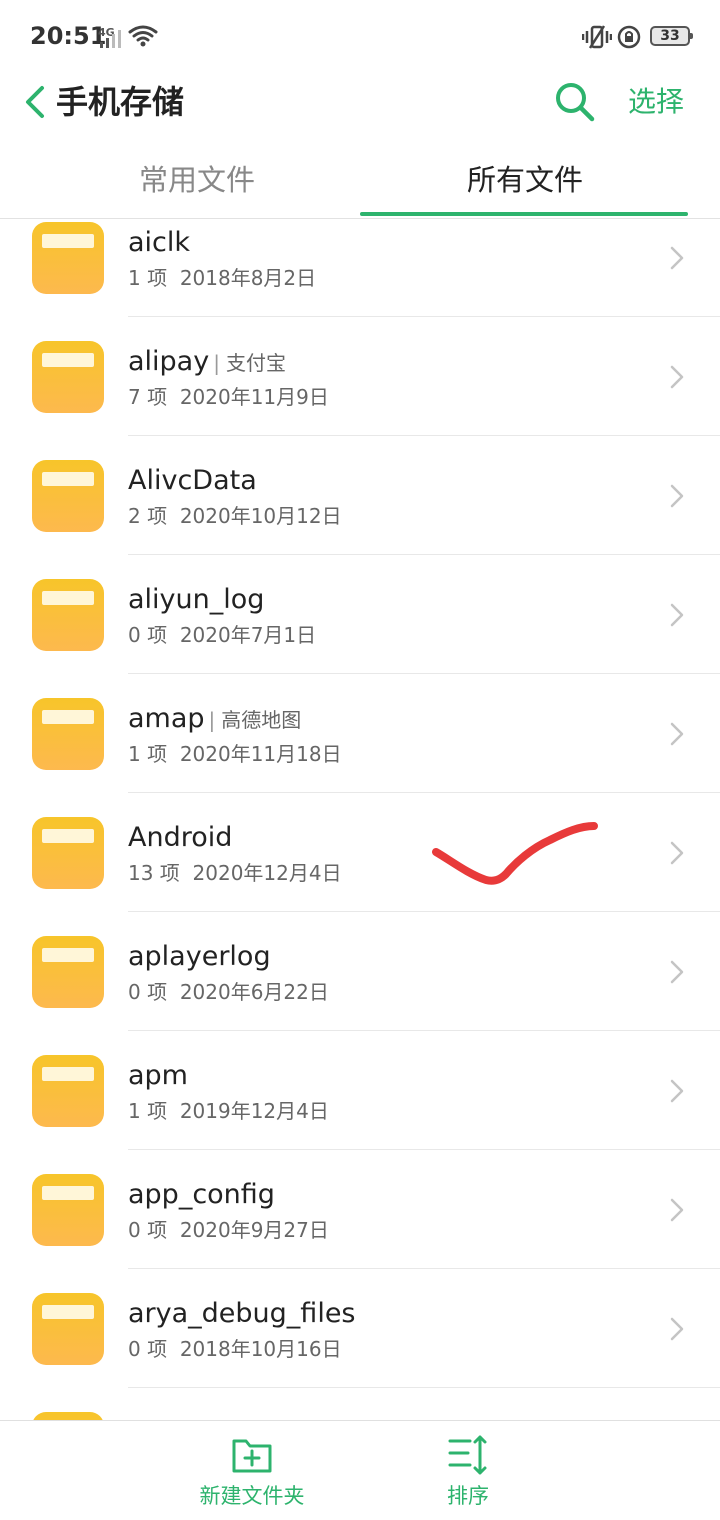 This screenshot has height=1520, width=720. Describe the element at coordinates (467, 1455) in the screenshot. I see `sort-icon` at that location.